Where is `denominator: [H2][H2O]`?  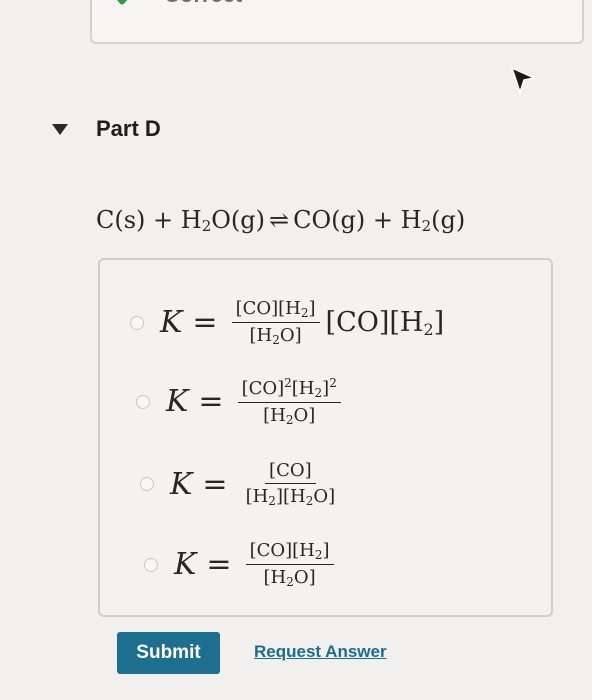
denominator: [H2][H2O] is located at coordinates (290, 497).